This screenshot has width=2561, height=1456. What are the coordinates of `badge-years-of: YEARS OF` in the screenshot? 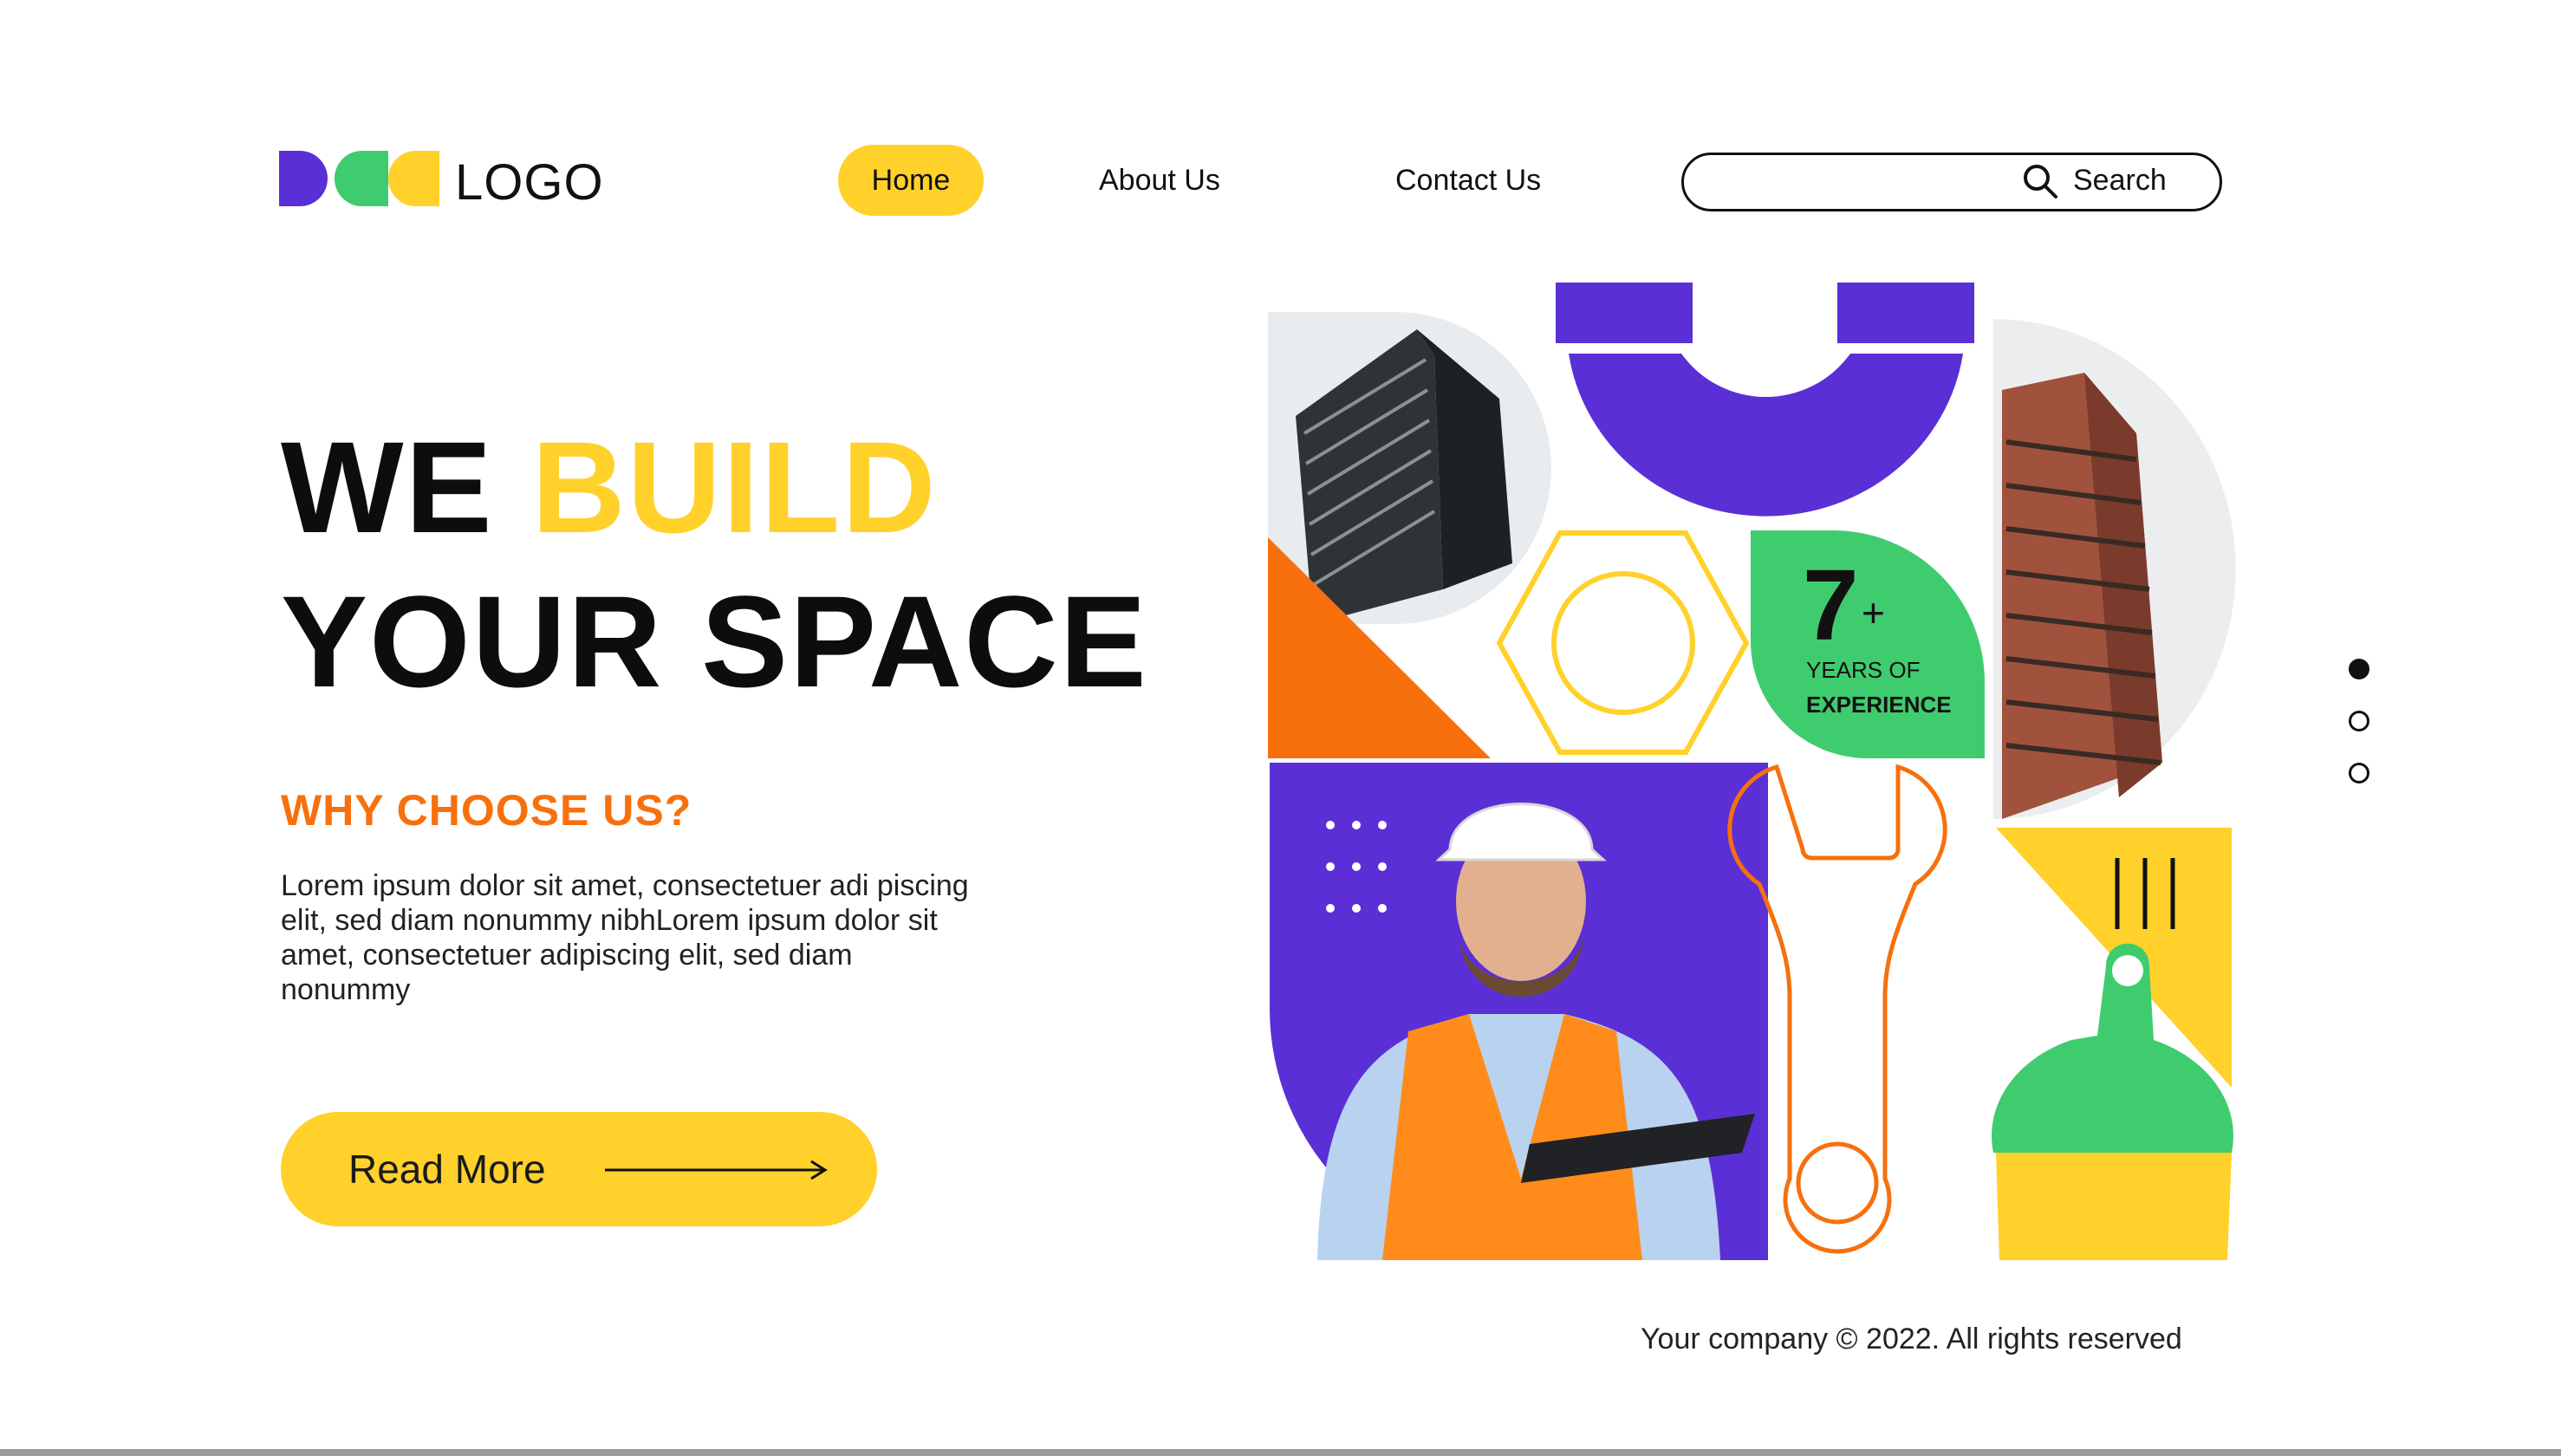 It's located at (1863, 670).